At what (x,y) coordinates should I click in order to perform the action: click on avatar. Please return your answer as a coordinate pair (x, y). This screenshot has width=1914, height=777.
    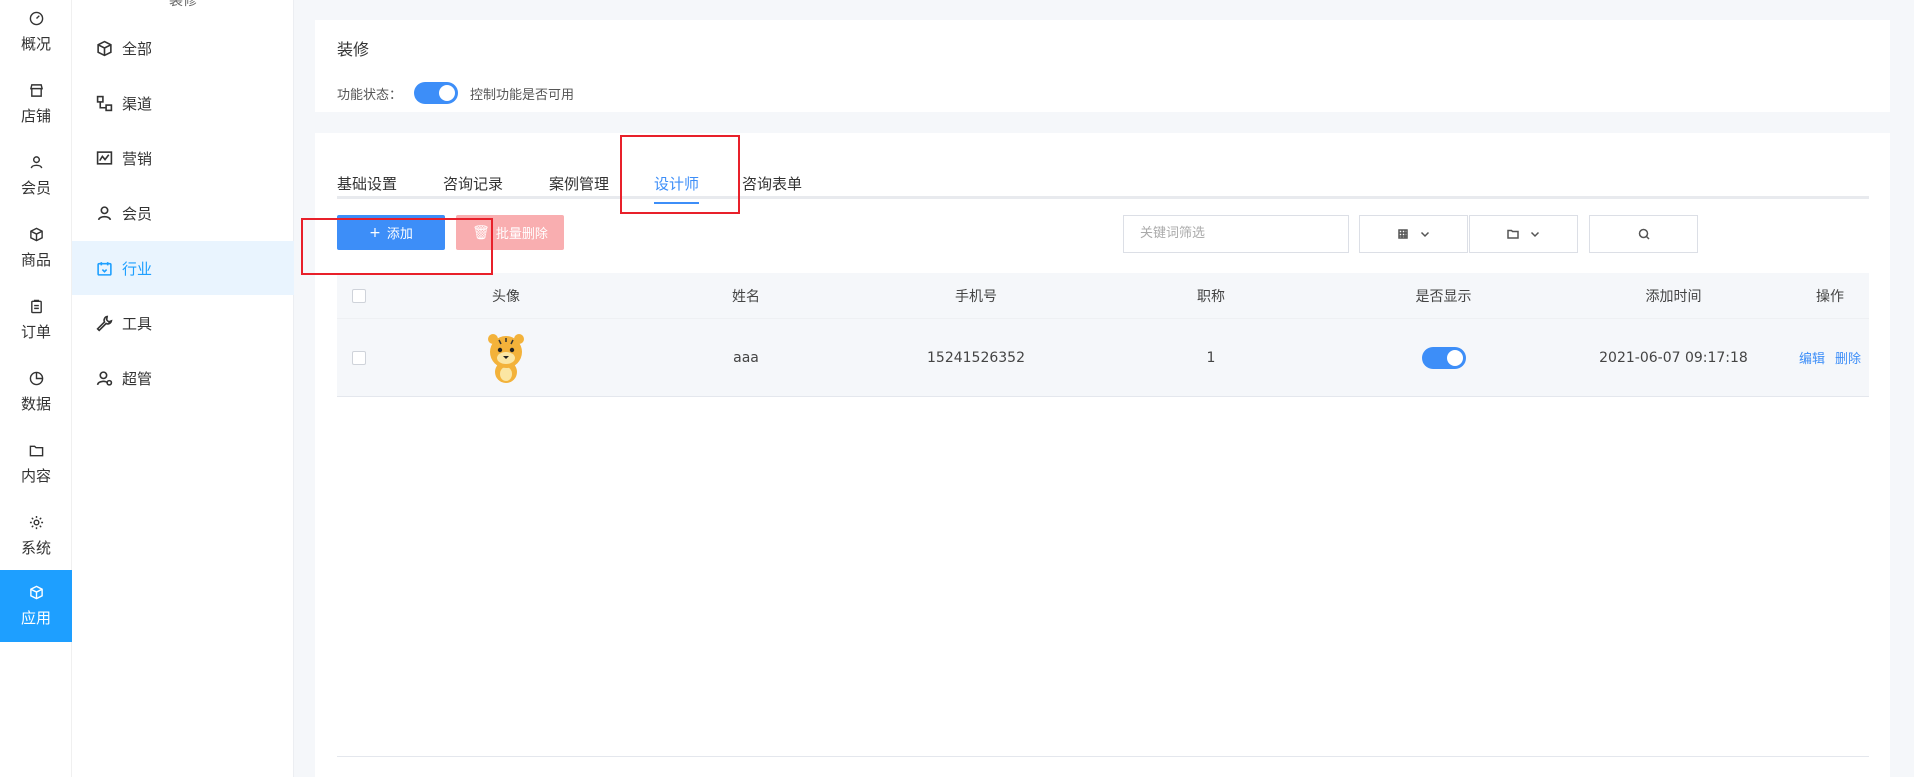
    Looking at the image, I should click on (506, 358).